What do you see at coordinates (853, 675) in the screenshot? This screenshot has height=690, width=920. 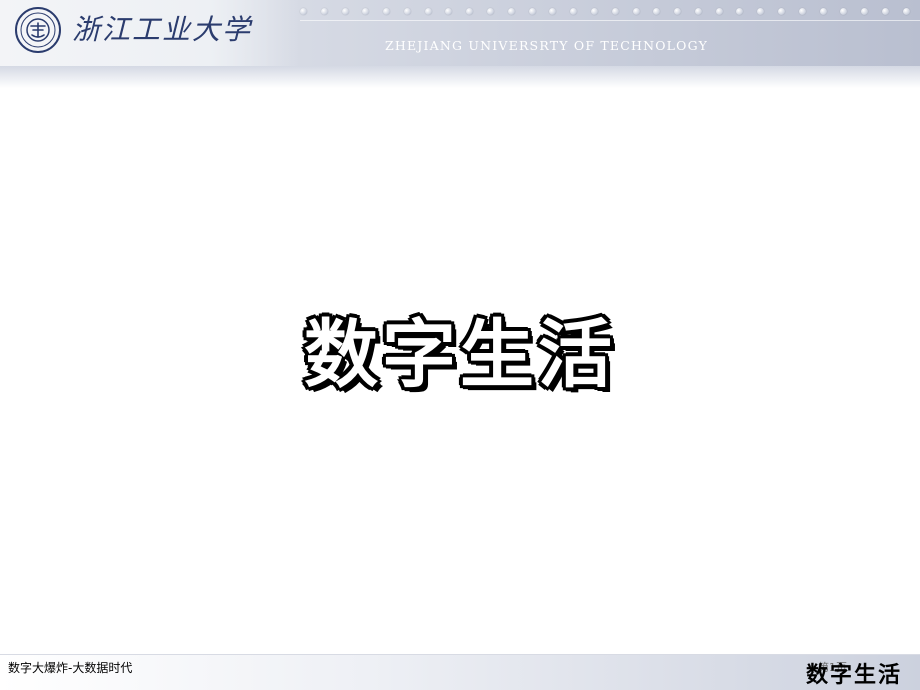 I see `footer-section-title: 数字生活` at bounding box center [853, 675].